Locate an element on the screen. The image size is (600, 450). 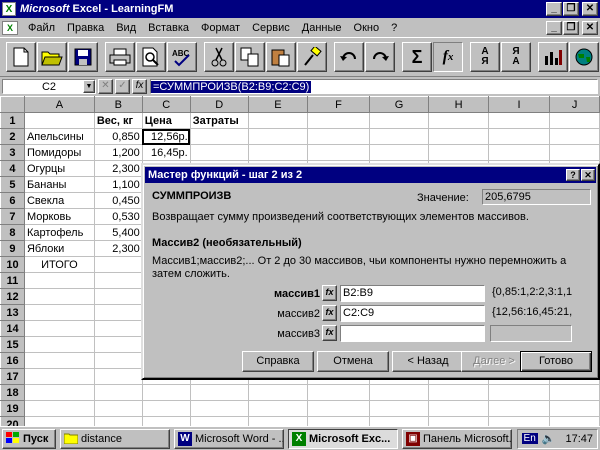
cell-e1 is located at coordinates (278, 120).